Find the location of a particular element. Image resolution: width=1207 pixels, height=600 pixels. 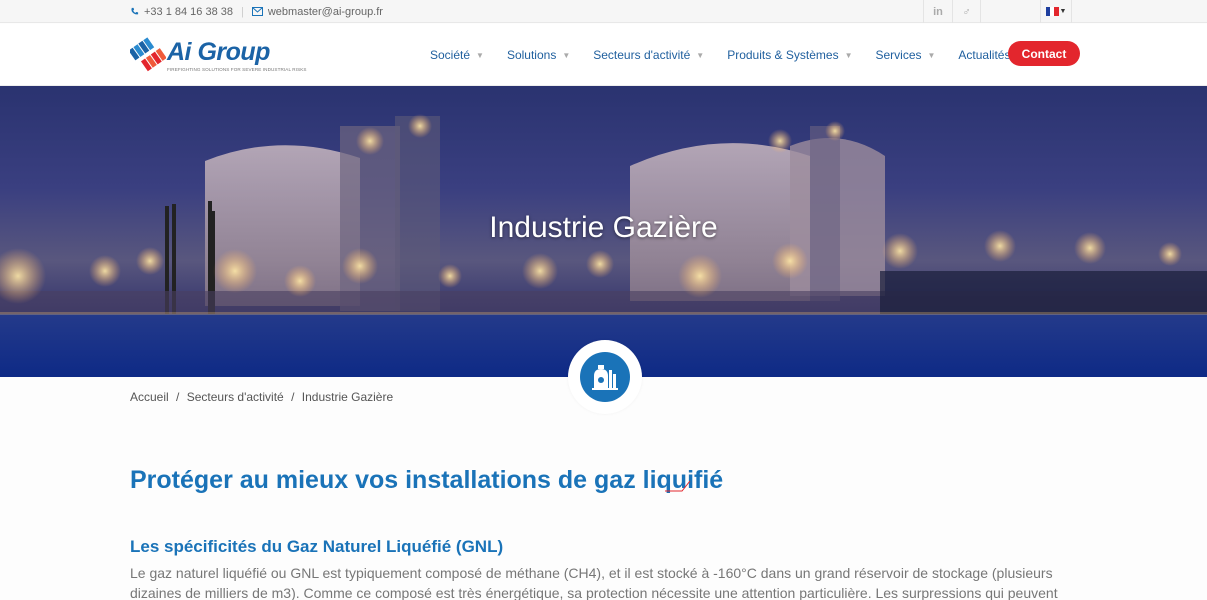

nav-item-societe: Société ▼ is located at coordinates (457, 55).